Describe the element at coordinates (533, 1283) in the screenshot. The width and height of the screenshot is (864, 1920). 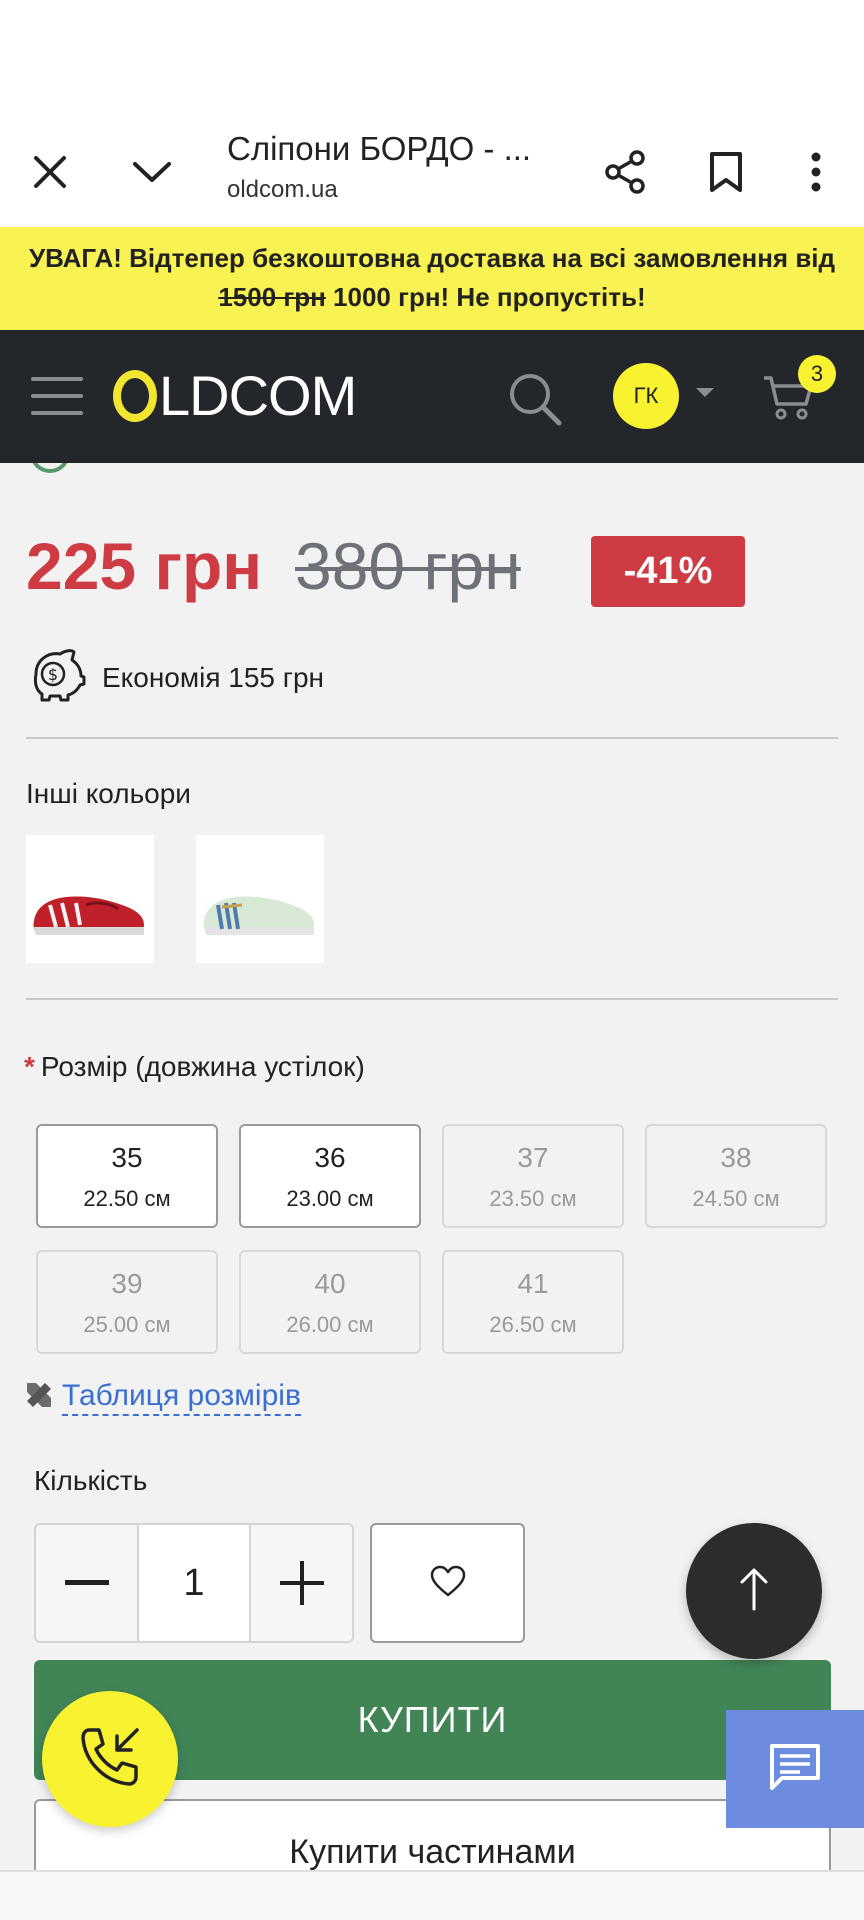
I see `size-number: 41` at that location.